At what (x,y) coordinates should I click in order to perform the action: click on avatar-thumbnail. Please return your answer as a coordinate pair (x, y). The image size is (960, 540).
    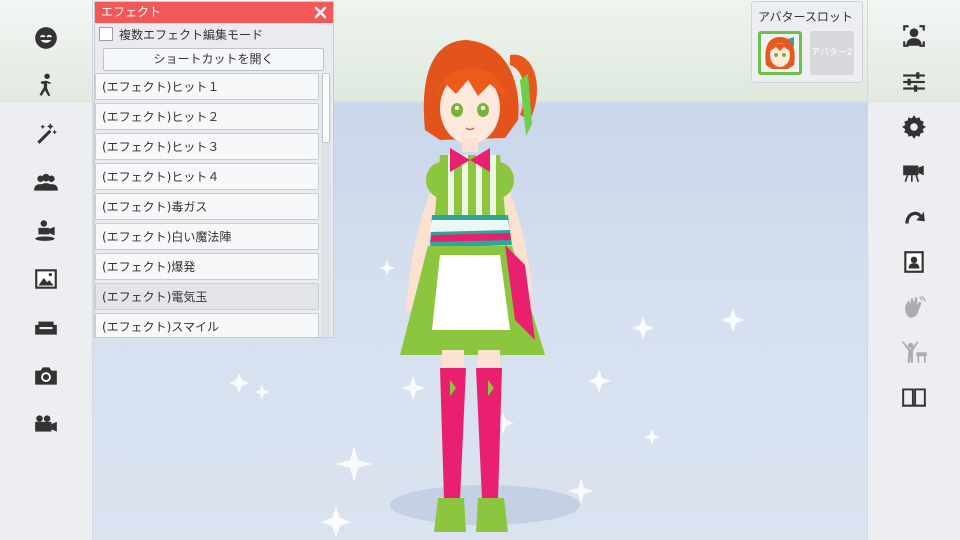
    Looking at the image, I should click on (780, 53).